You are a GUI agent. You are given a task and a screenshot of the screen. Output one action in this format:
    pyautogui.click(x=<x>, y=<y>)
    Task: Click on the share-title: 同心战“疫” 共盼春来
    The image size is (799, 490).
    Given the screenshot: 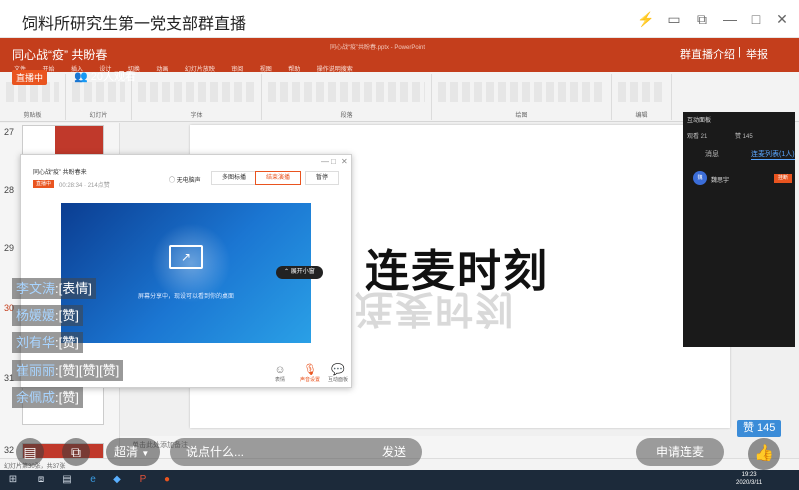 What is the action you would take?
    pyautogui.click(x=60, y=173)
    